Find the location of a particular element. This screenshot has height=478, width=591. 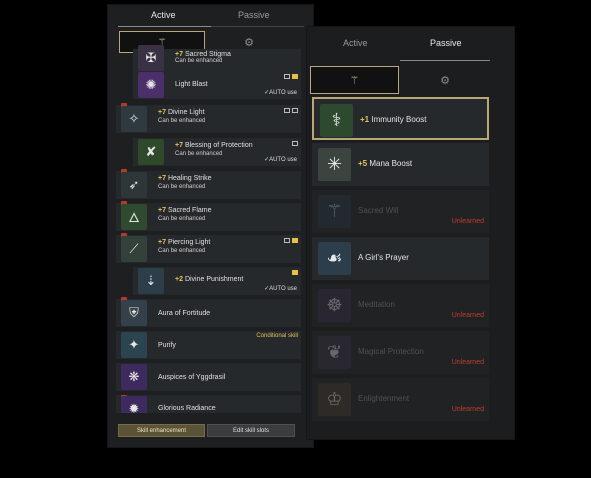

skill-title: +7 Sacred Stigma is located at coordinates (203, 54).